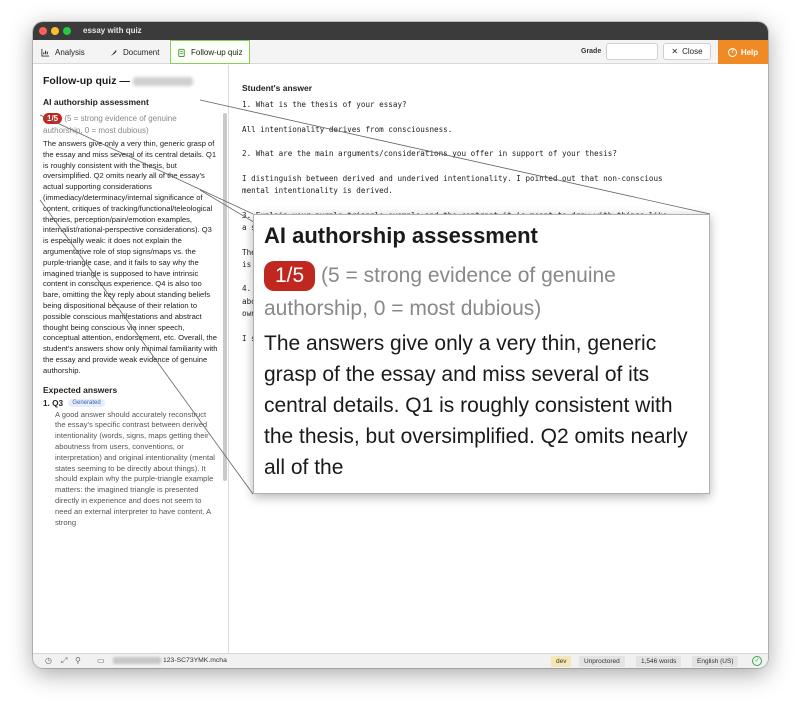  What do you see at coordinates (48, 661) in the screenshot?
I see `clock-icon: ◷` at bounding box center [48, 661].